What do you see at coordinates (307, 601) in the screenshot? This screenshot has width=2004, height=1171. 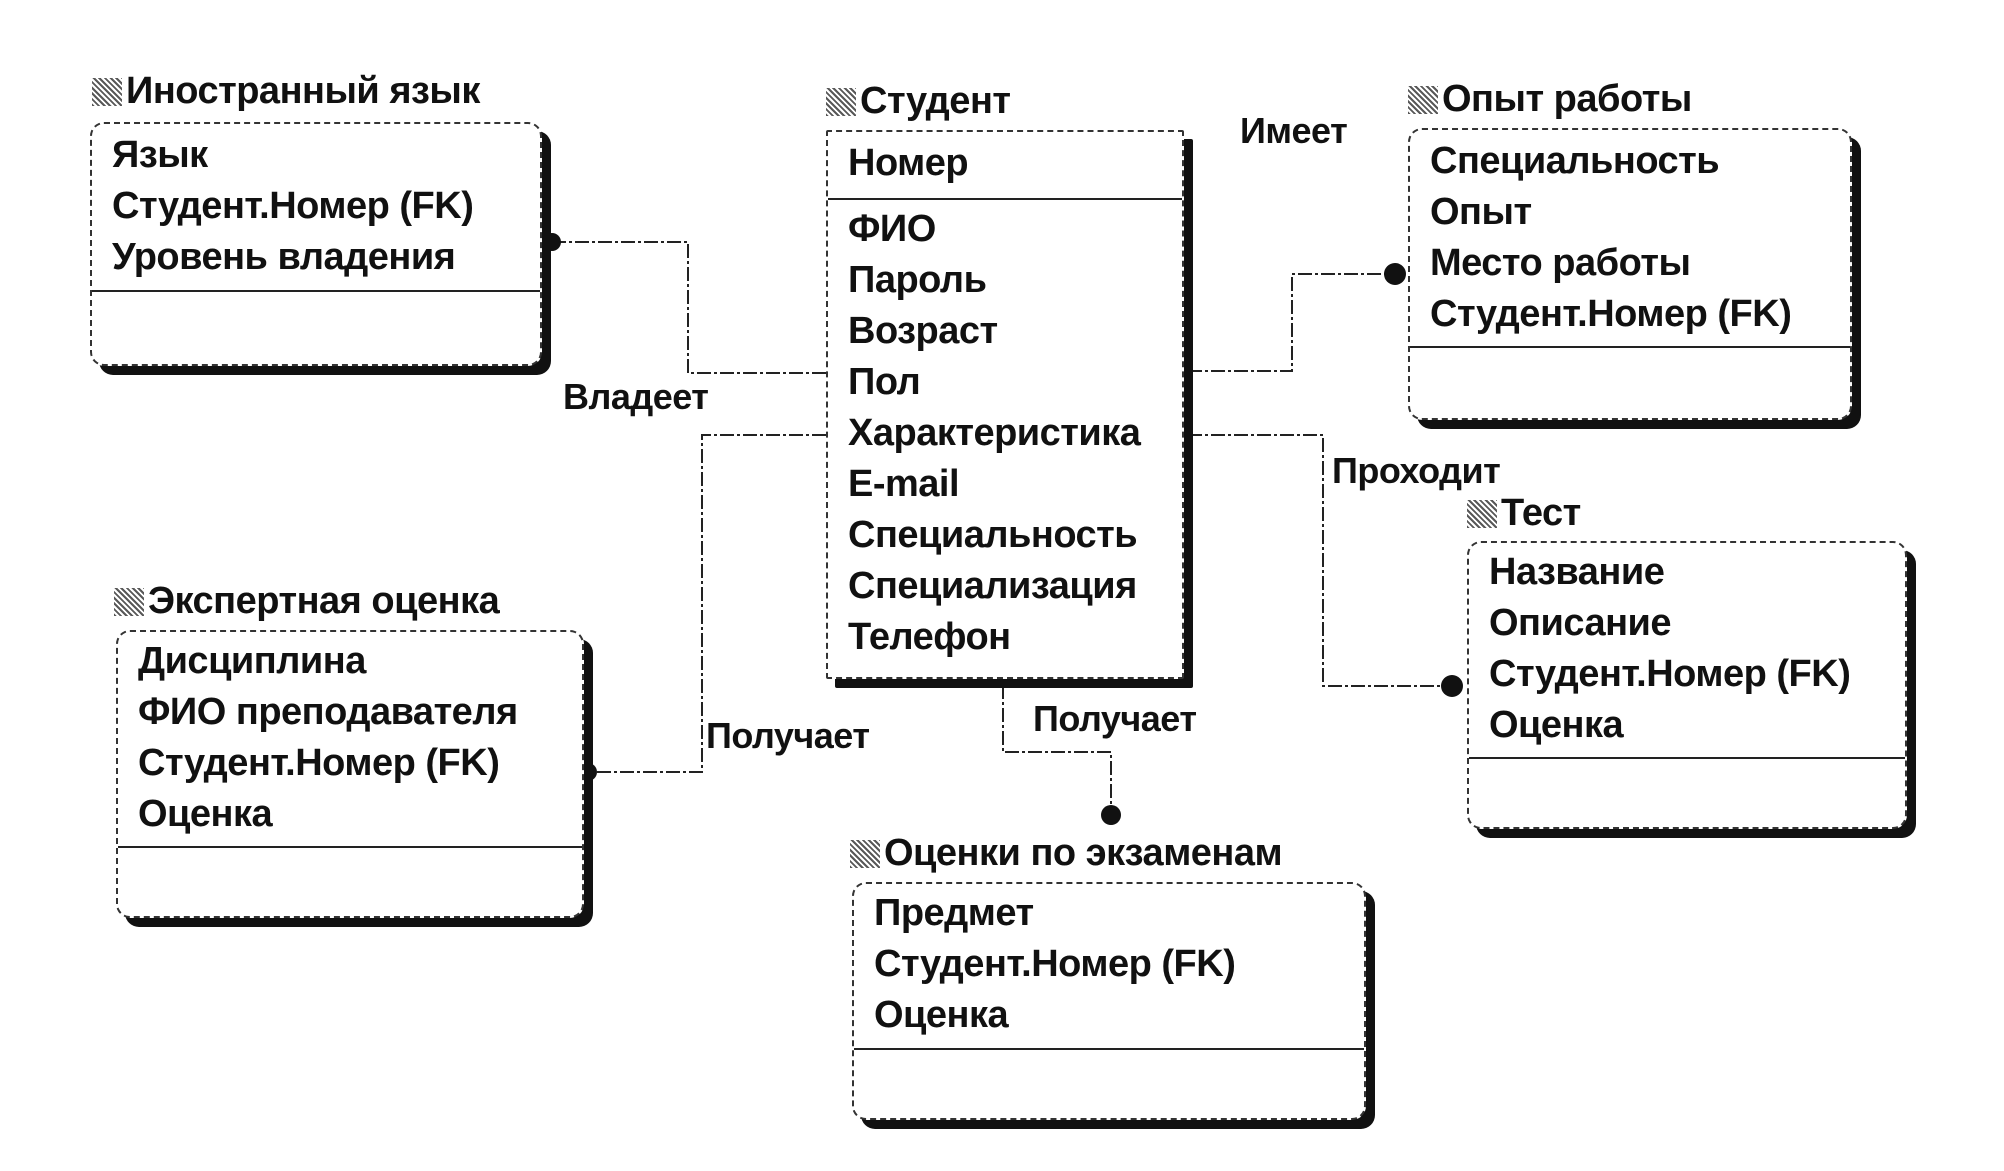 I see `entity-title-expert-assessment: Экспертная оценка` at bounding box center [307, 601].